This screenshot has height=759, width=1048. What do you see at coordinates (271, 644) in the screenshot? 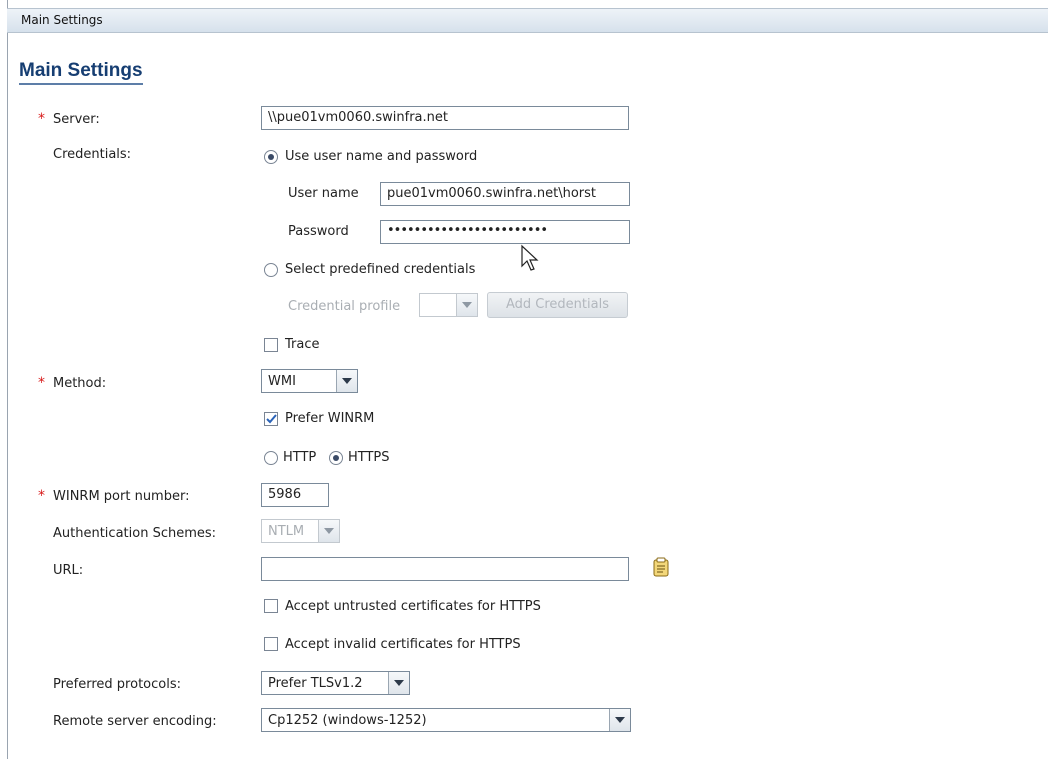
I see `accept-invalid-checkbox` at bounding box center [271, 644].